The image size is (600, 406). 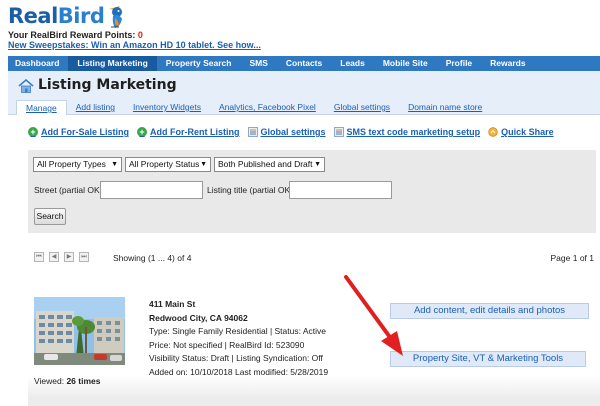 I want to click on first-page-icon: ⏮, so click(x=39, y=257).